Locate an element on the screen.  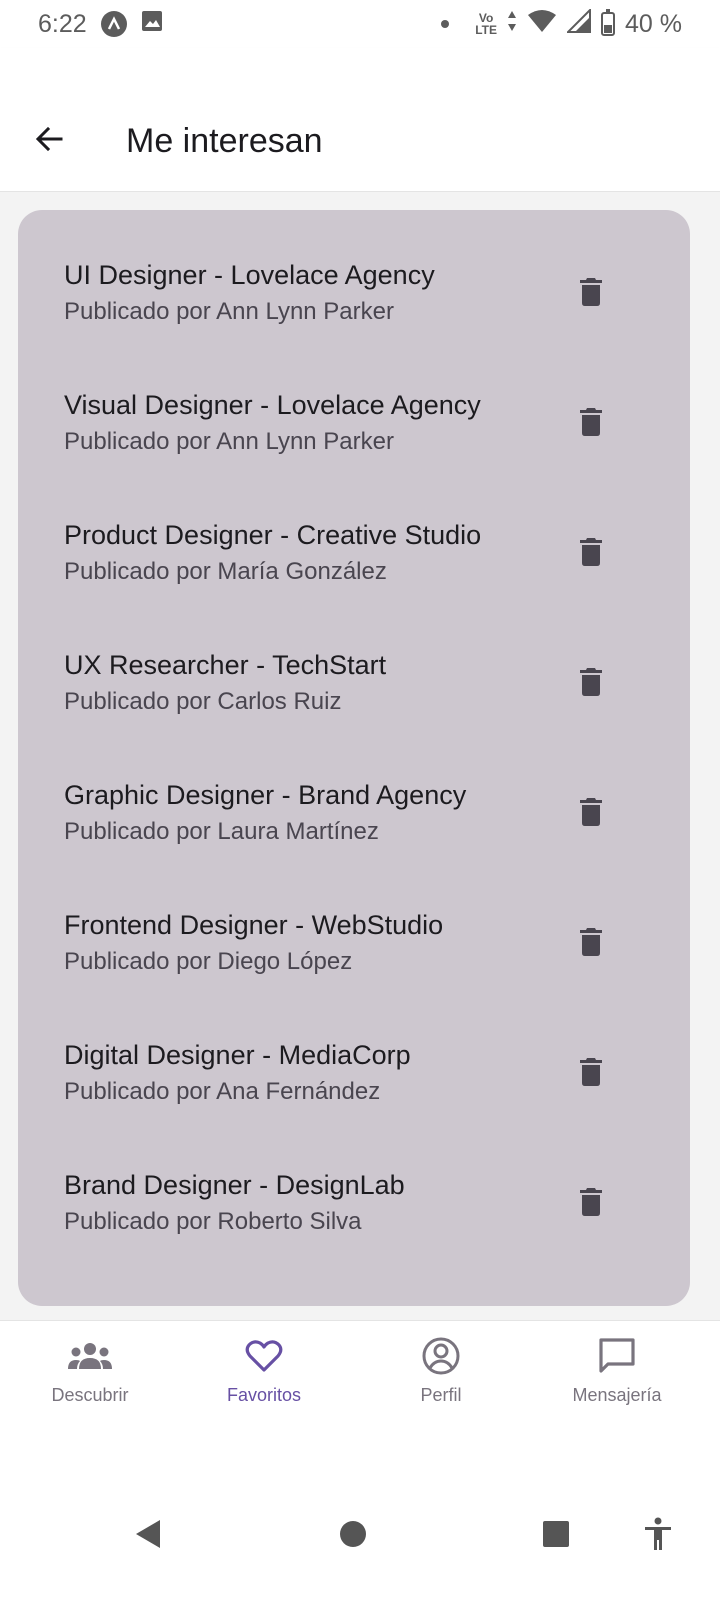
item-title: UX Researcher - TechStart is located at coordinates (225, 665).